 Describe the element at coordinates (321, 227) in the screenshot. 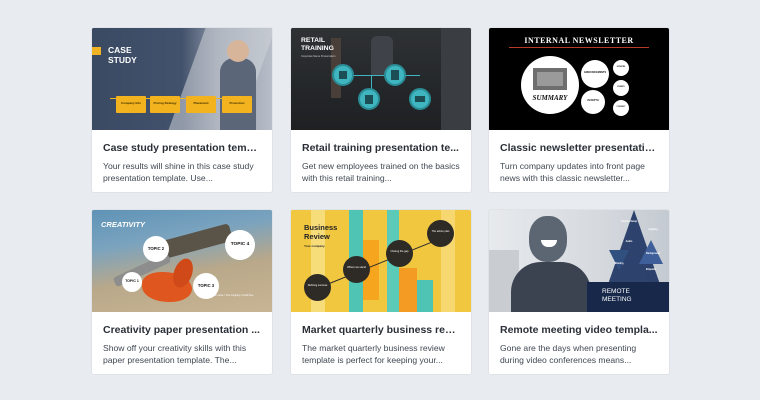

I see `thumb-heading-line1: Business` at that location.